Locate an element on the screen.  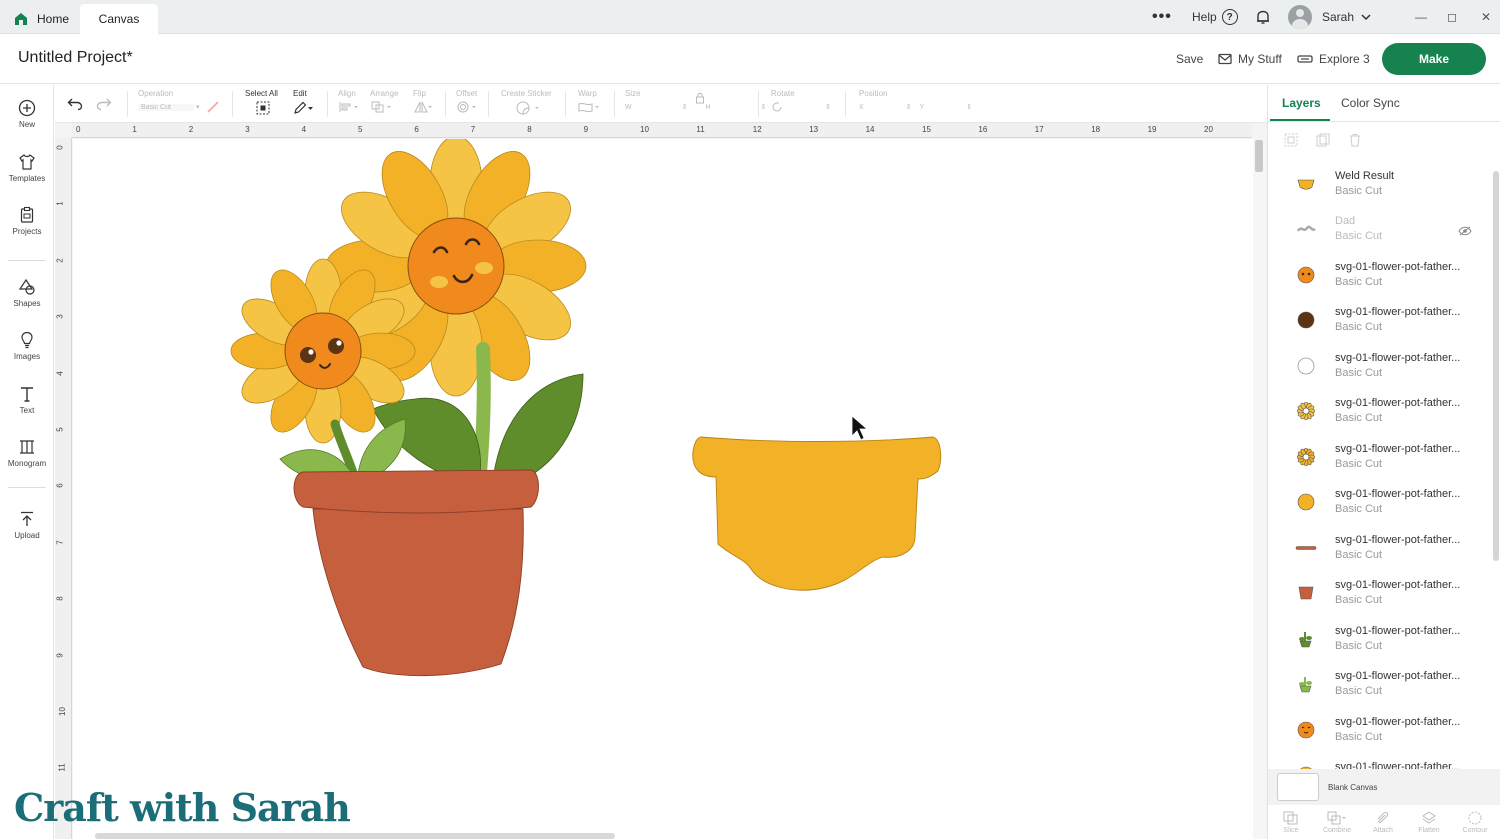
save-label: Save is located at coordinates (1190, 59).